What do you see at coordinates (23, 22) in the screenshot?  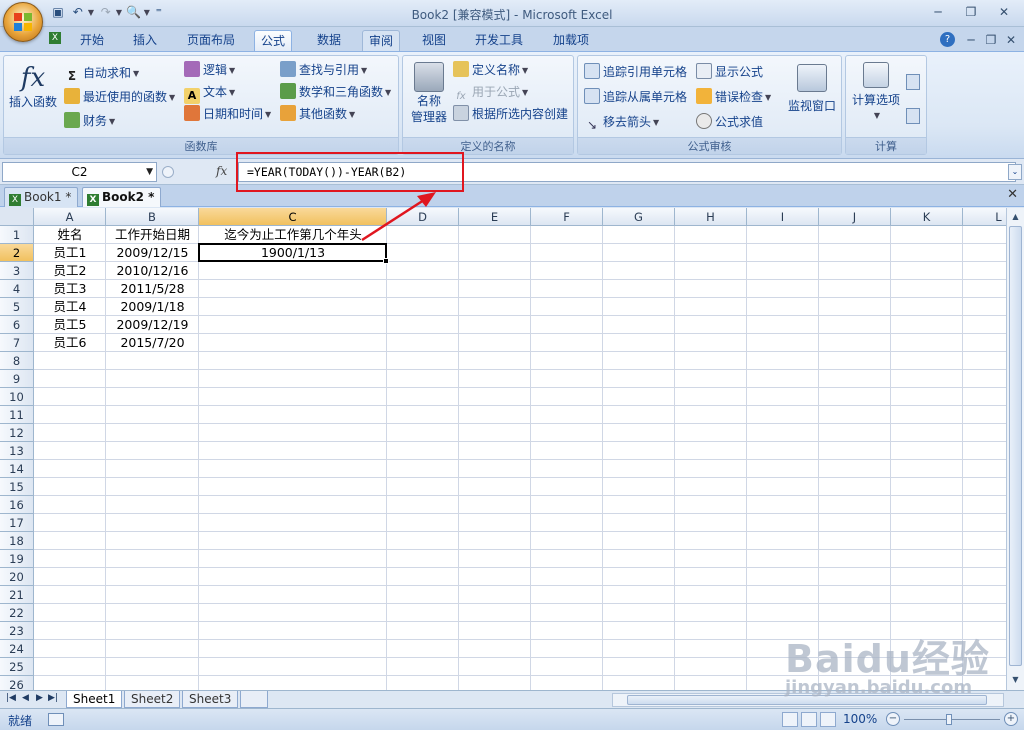 I see `office-button` at bounding box center [23, 22].